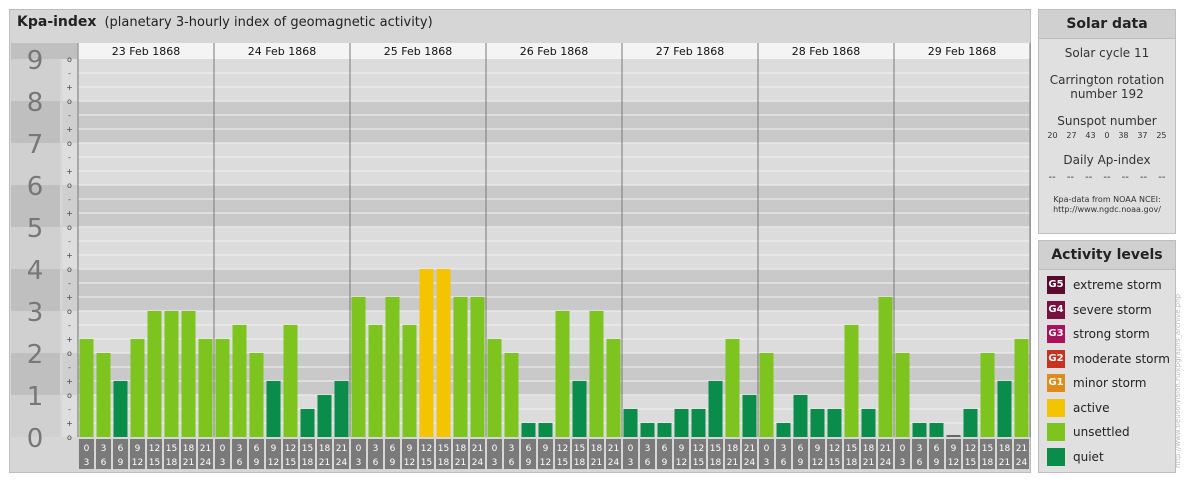  I want to click on y-subtick-label: +, so click(69, 213).